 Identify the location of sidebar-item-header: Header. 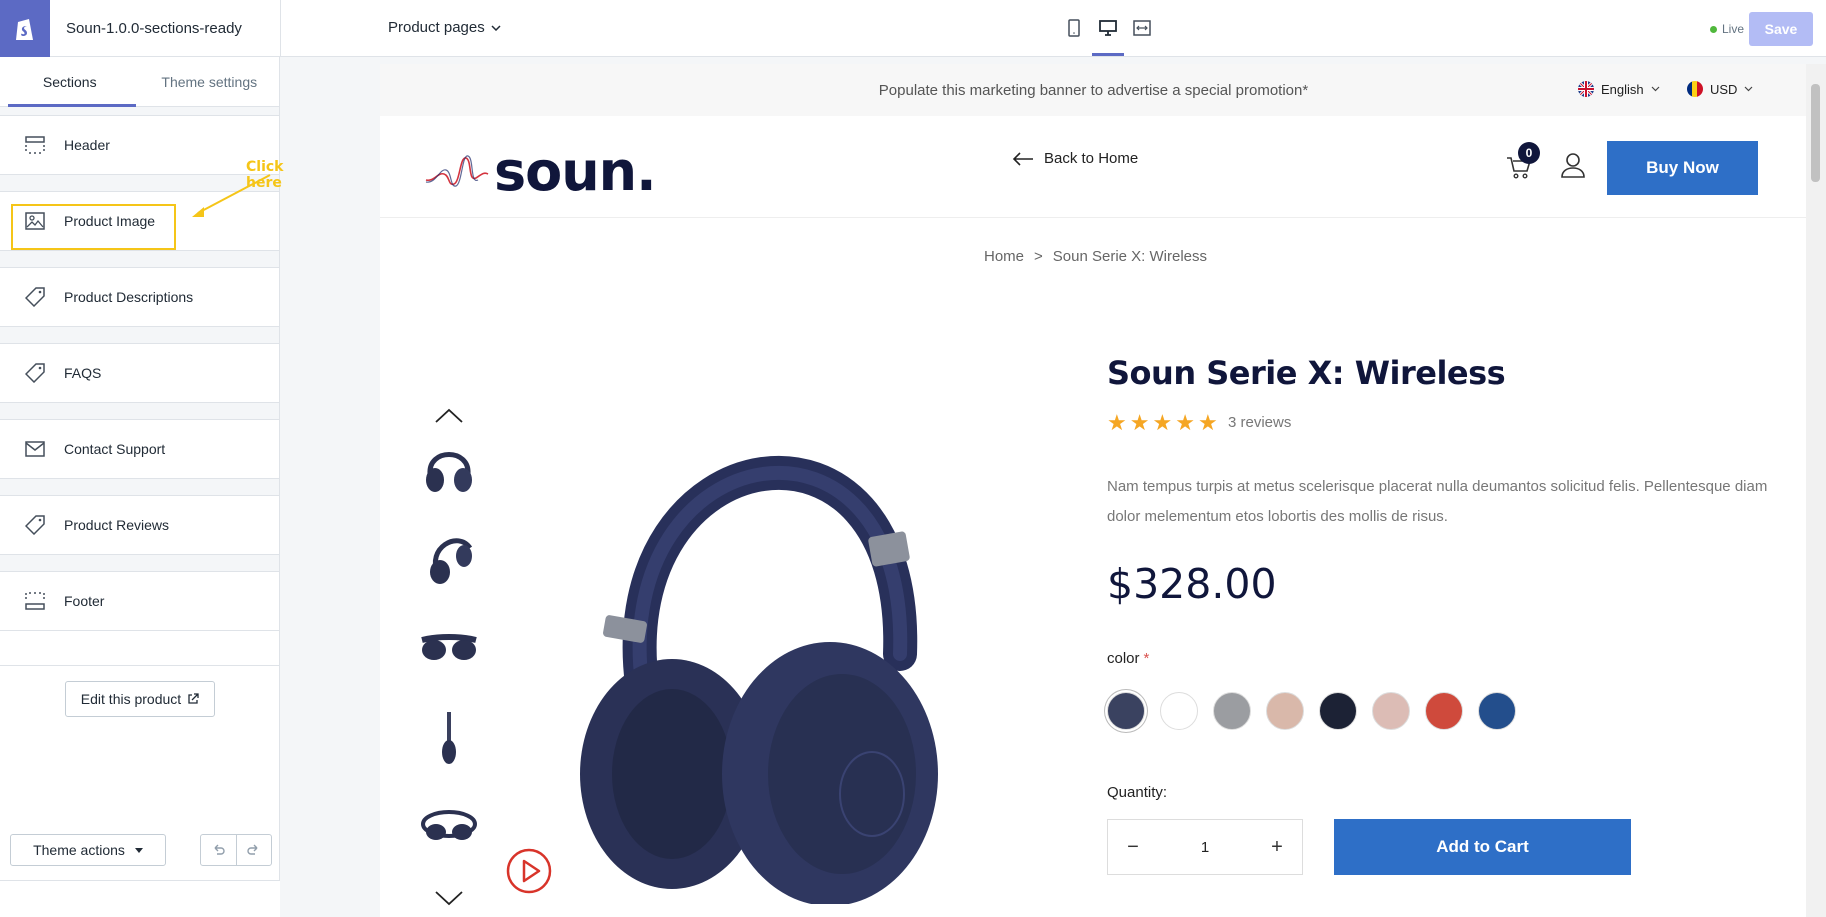
(139, 145).